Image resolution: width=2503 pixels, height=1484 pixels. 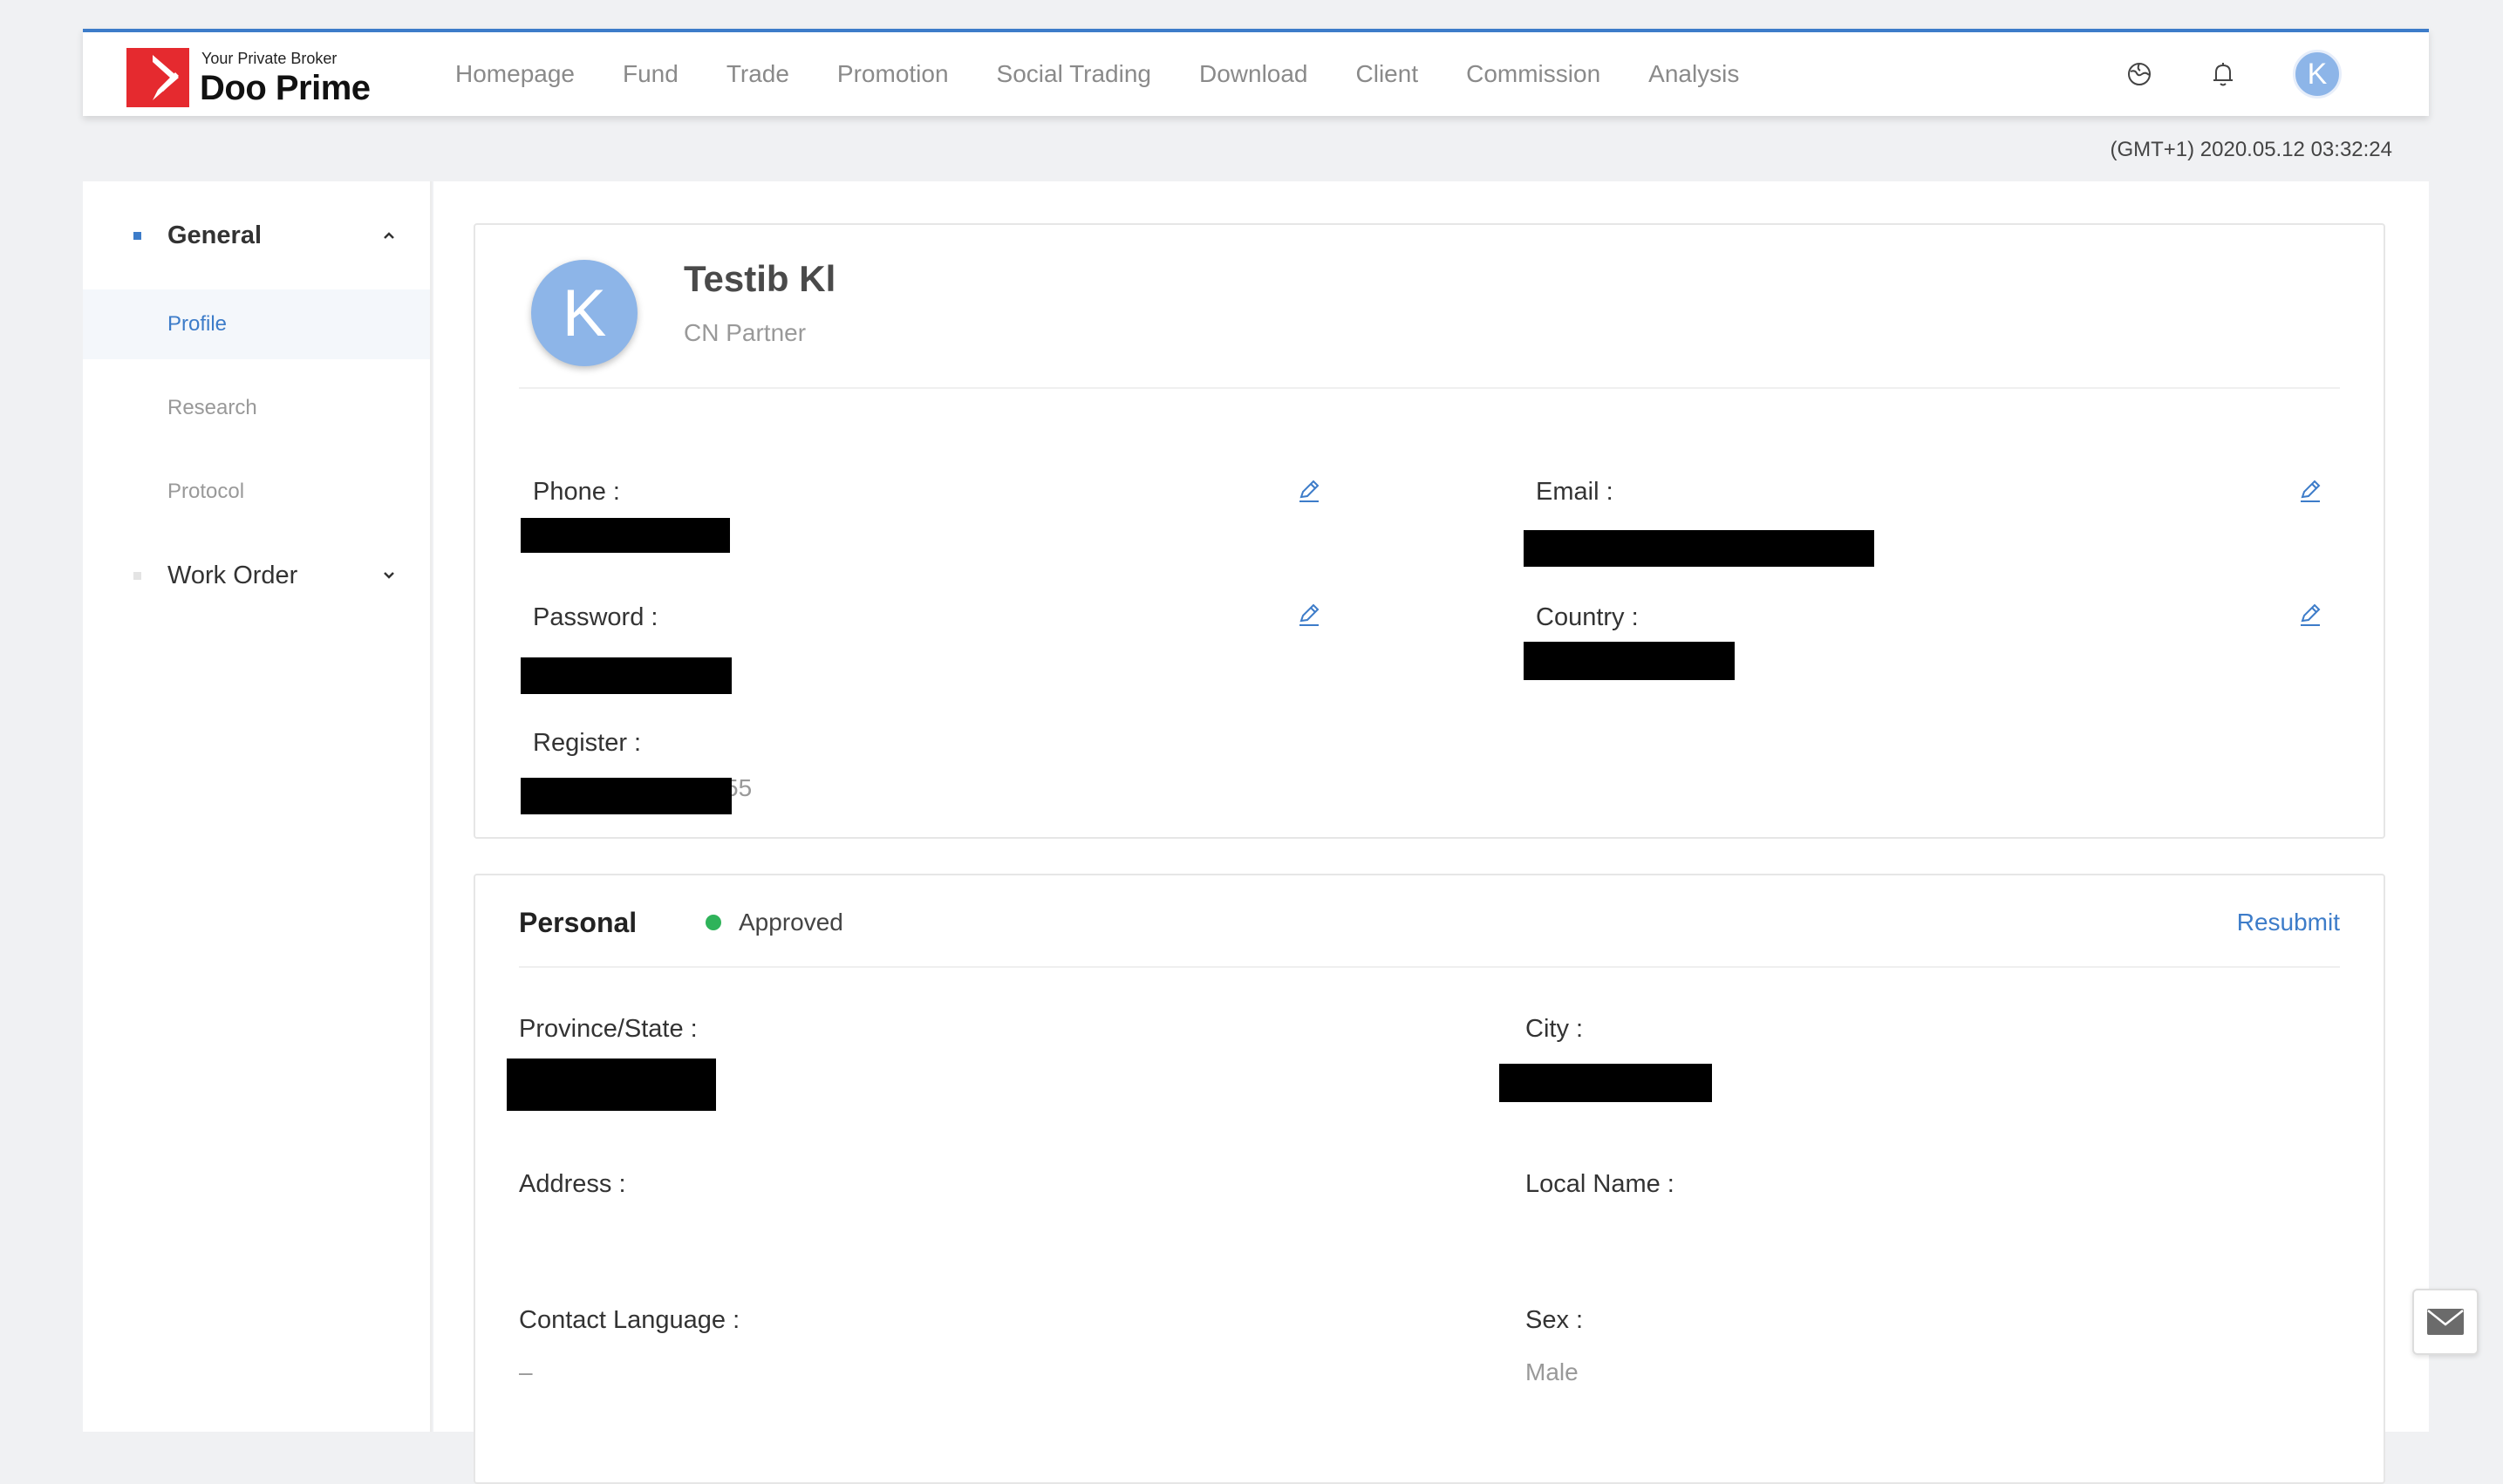 I want to click on profile-name: Testib Kl, so click(x=760, y=278).